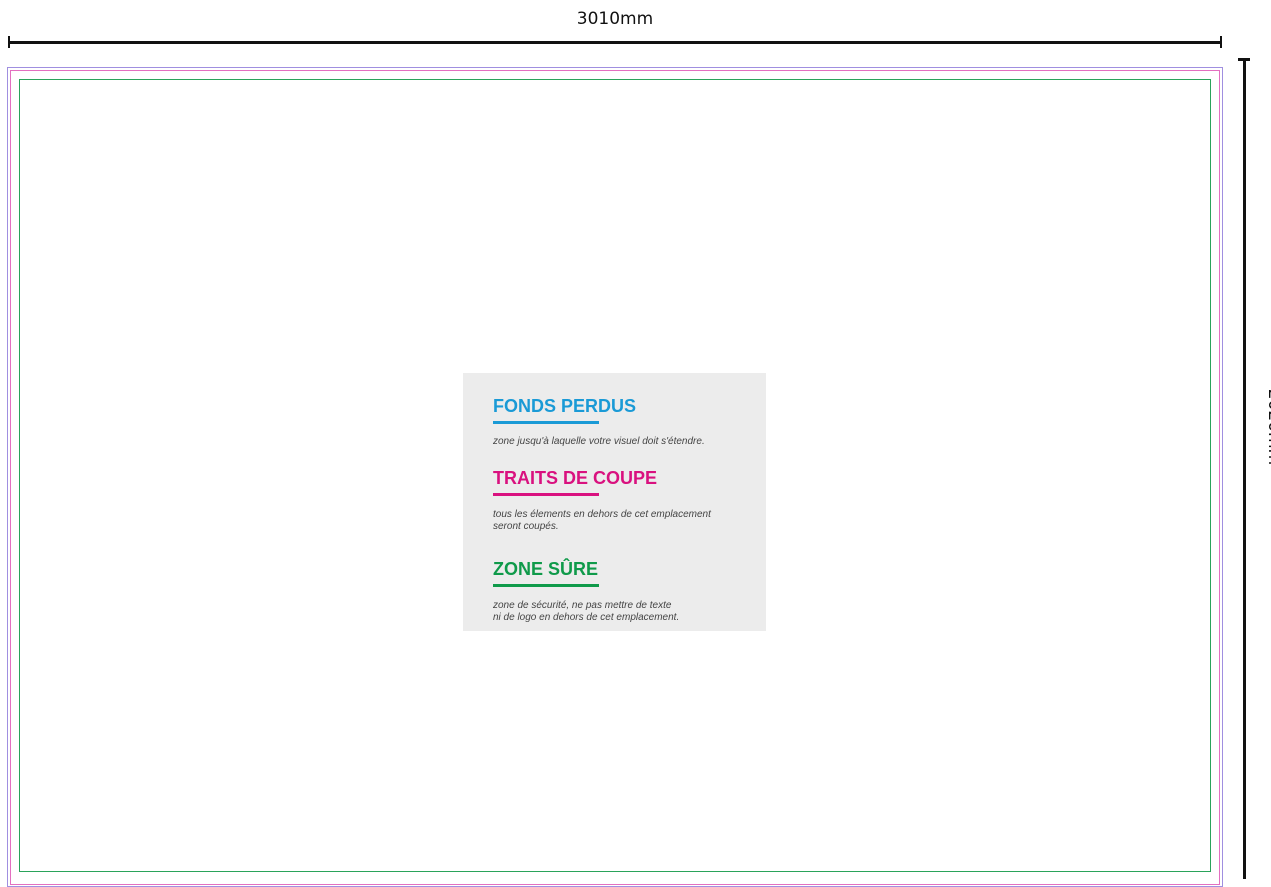 This screenshot has height=887, width=1271. I want to click on height-dimension-line, so click(1244, 468).